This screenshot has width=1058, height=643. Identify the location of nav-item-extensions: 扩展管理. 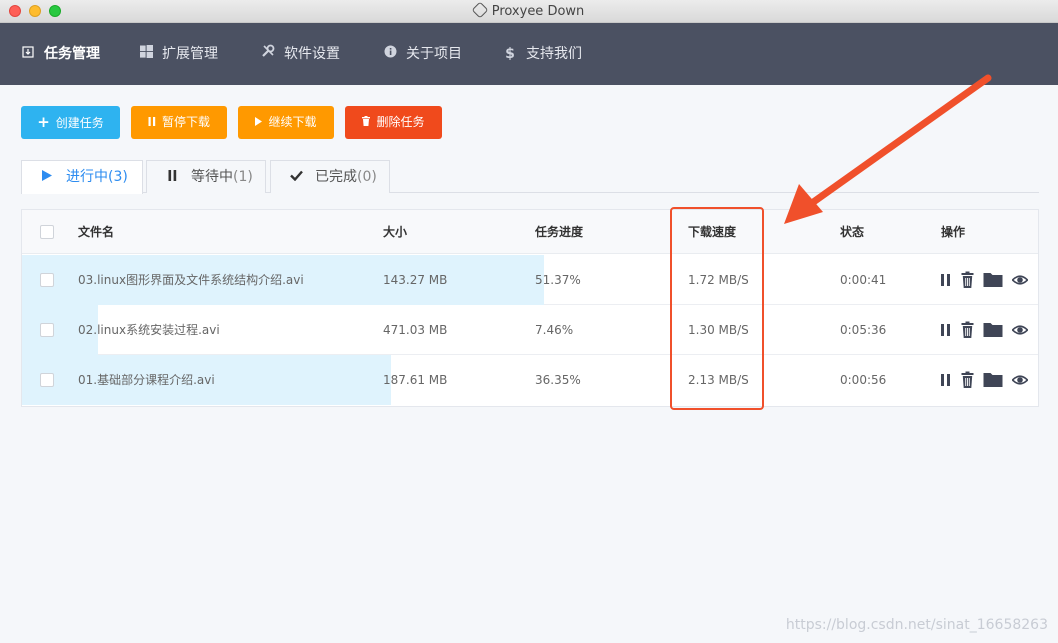
(178, 54).